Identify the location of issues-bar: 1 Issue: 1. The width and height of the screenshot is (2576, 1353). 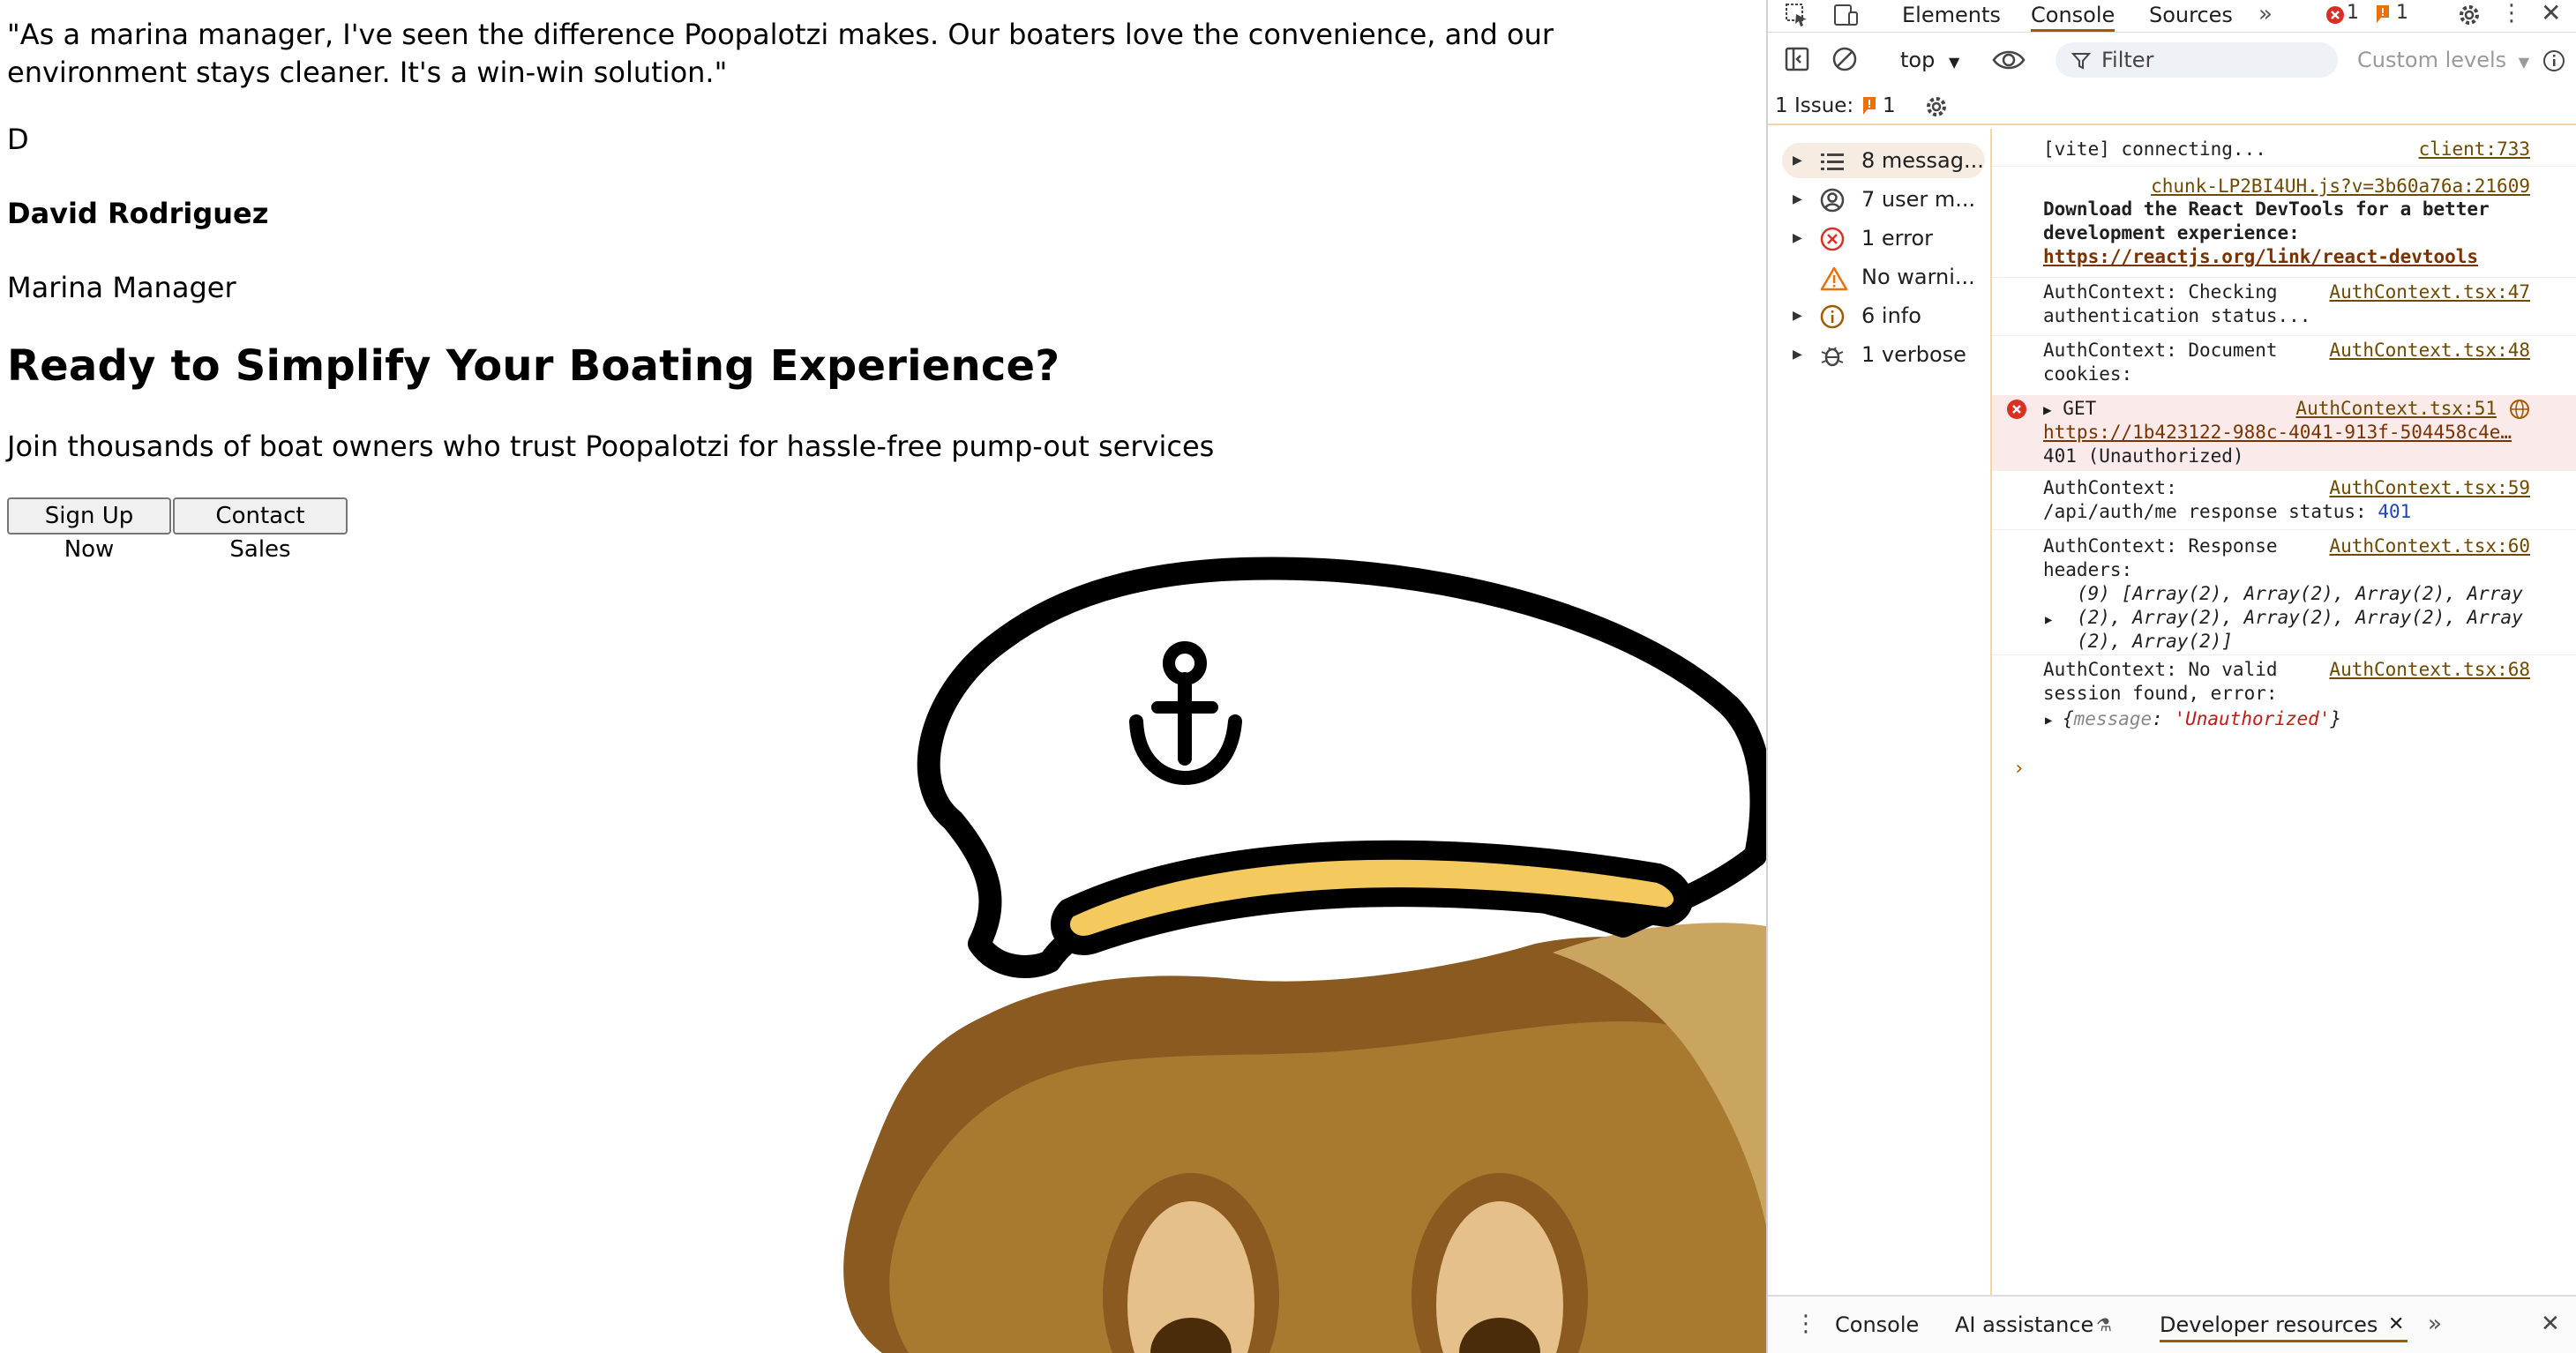
(2172, 106).